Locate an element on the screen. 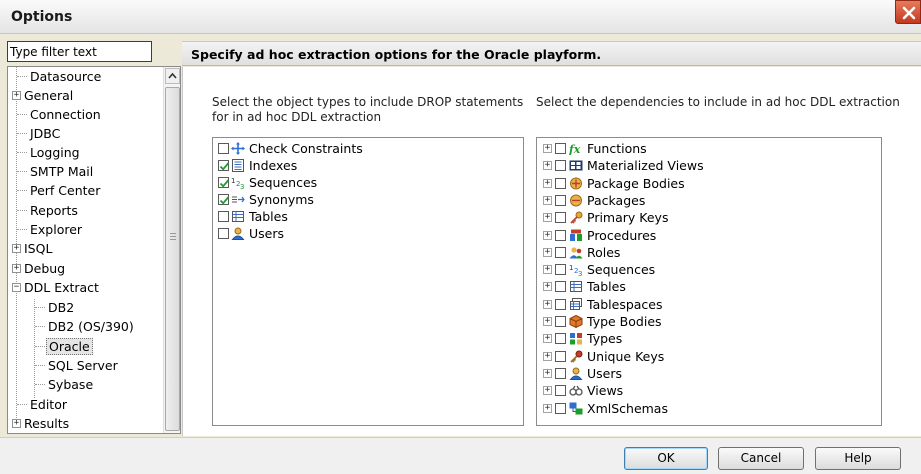 This screenshot has width=921, height=474. window-title: Options is located at coordinates (42, 17).